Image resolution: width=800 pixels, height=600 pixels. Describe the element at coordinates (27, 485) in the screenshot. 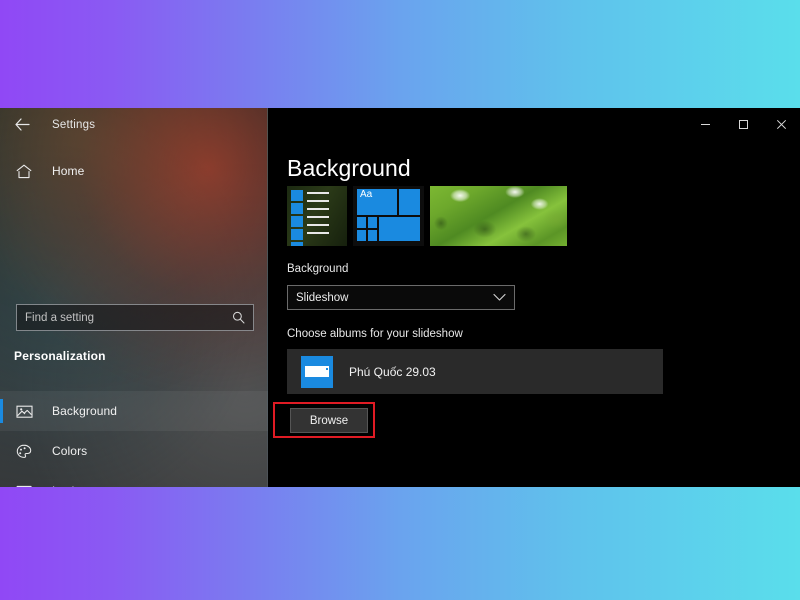

I see `lock-screen-icon` at that location.